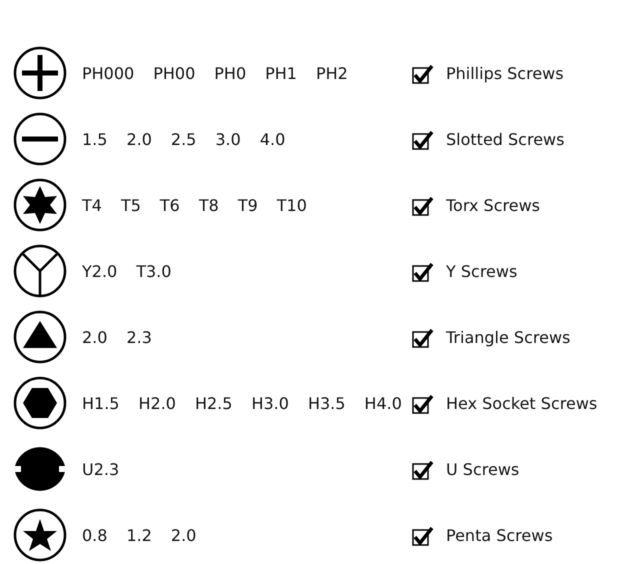 Image resolution: width=636 pixels, height=564 pixels. Describe the element at coordinates (482, 271) in the screenshot. I see `screw-type-label: Y Screws` at that location.